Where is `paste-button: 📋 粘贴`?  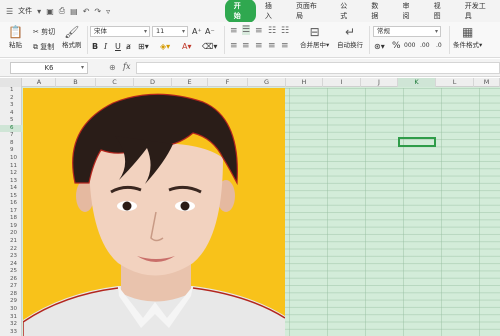 paste-button: 📋 粘贴 is located at coordinates (15, 37).